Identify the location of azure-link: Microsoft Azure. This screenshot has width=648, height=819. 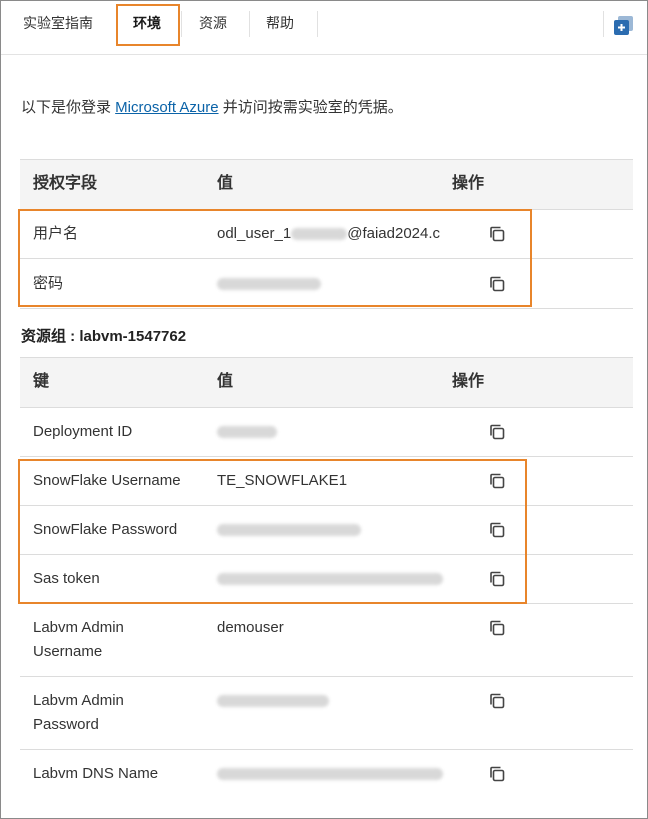
(166, 107).